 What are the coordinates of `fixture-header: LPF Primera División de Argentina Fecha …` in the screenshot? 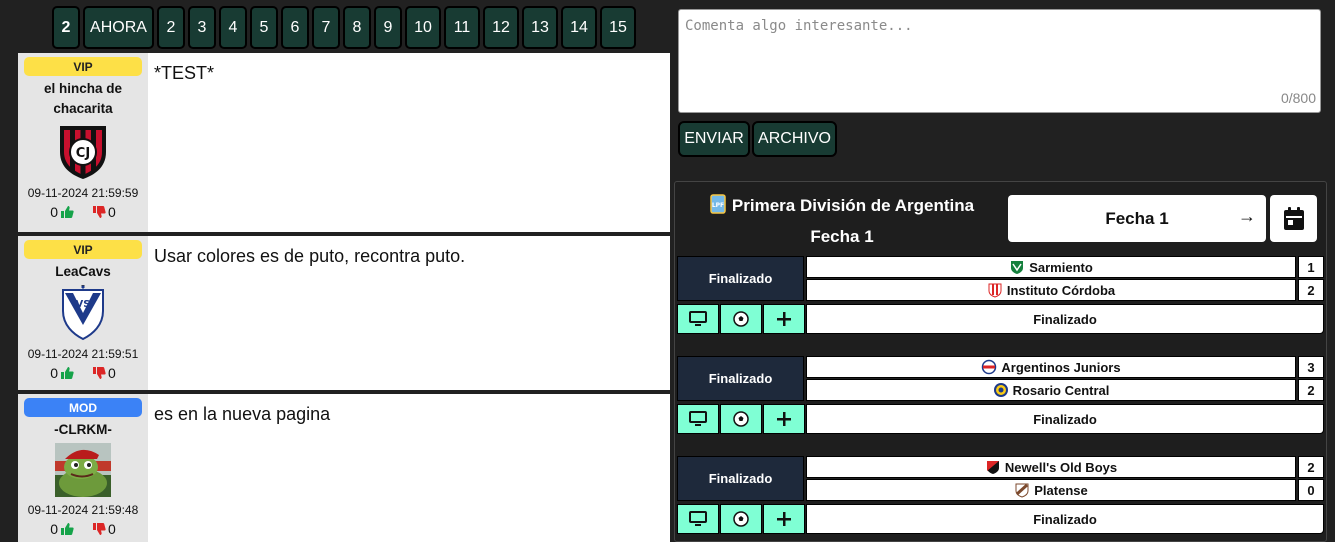 It's located at (842, 221).